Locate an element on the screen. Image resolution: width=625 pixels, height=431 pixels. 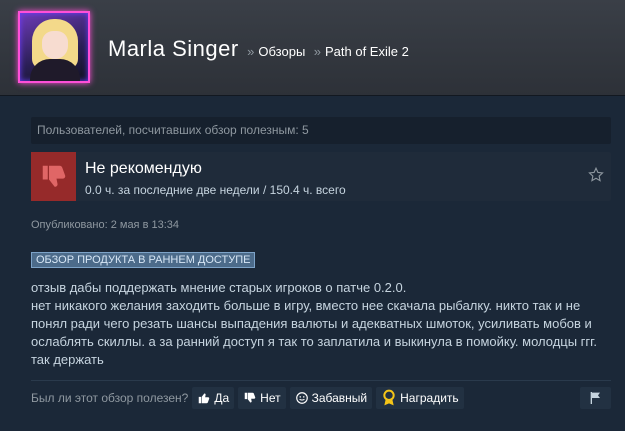
user-name-link: Marla Singer is located at coordinates (173, 48).